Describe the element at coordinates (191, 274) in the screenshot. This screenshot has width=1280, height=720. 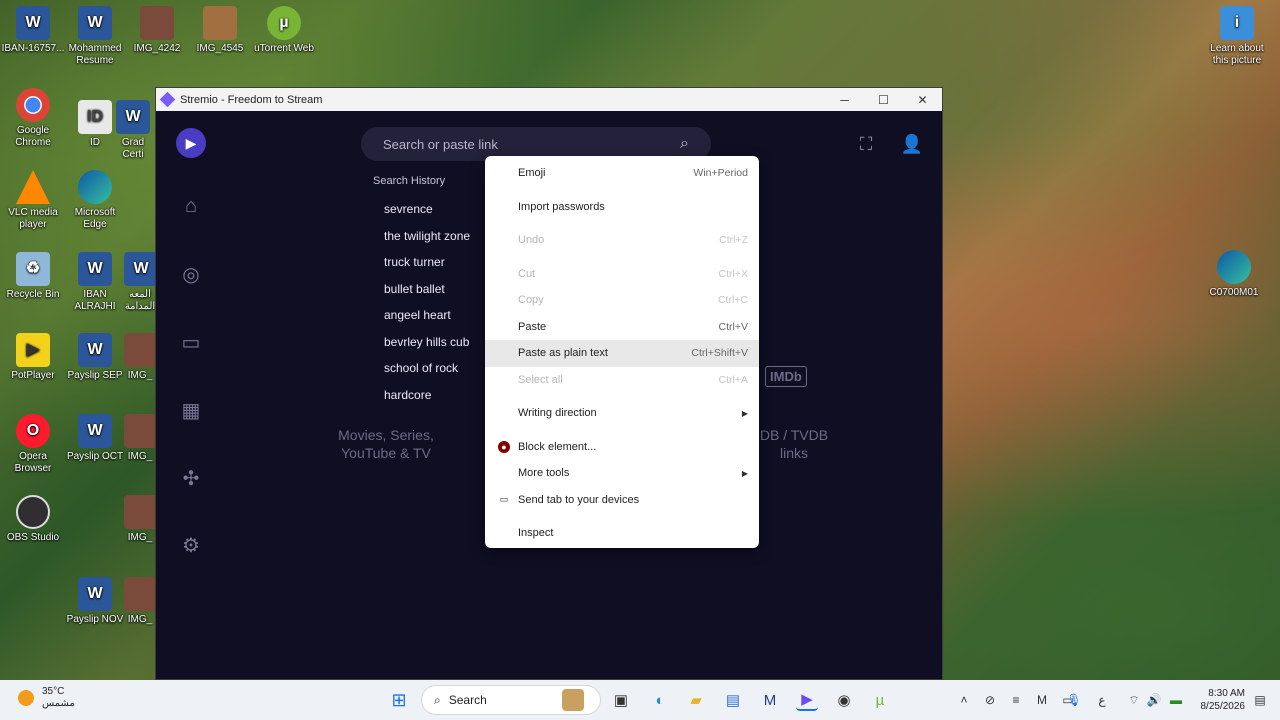
I see `discover-compass-icon: ◎` at that location.